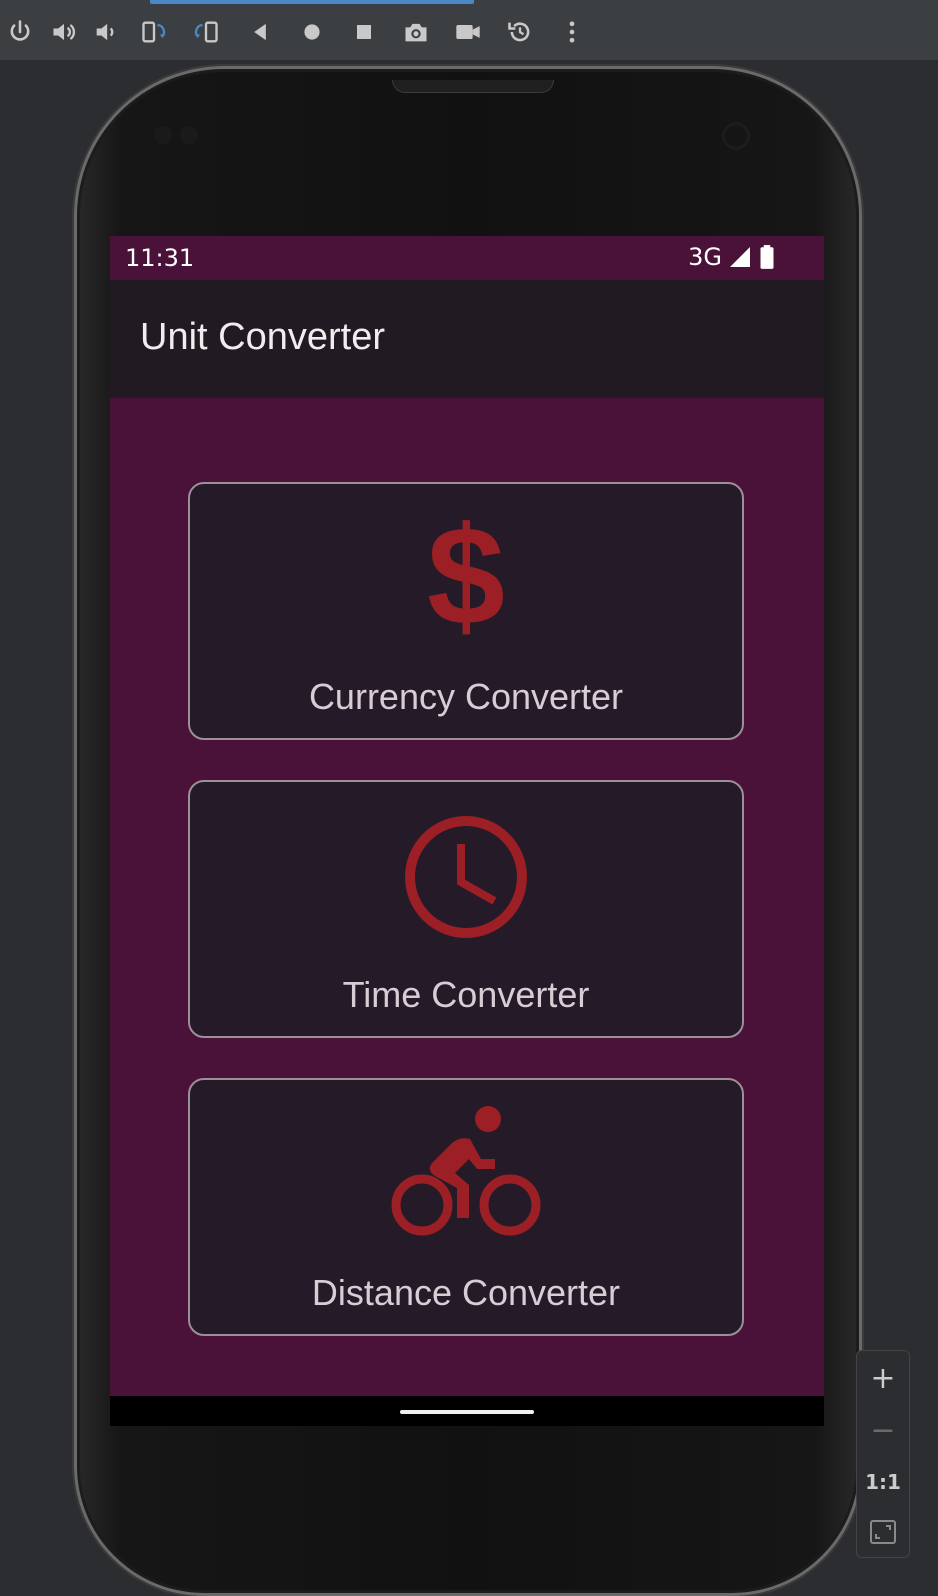 The image size is (938, 1596). Describe the element at coordinates (466, 696) in the screenshot. I see `card-label: Currency Converter` at that location.